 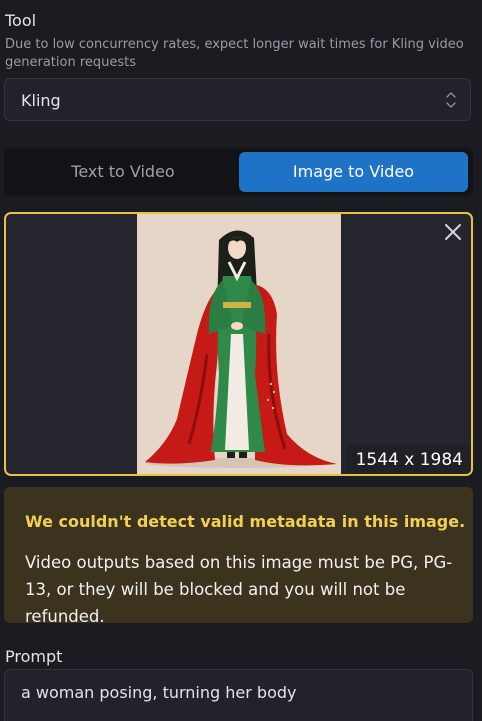 I want to click on tool-label: Tool, so click(x=21, y=20).